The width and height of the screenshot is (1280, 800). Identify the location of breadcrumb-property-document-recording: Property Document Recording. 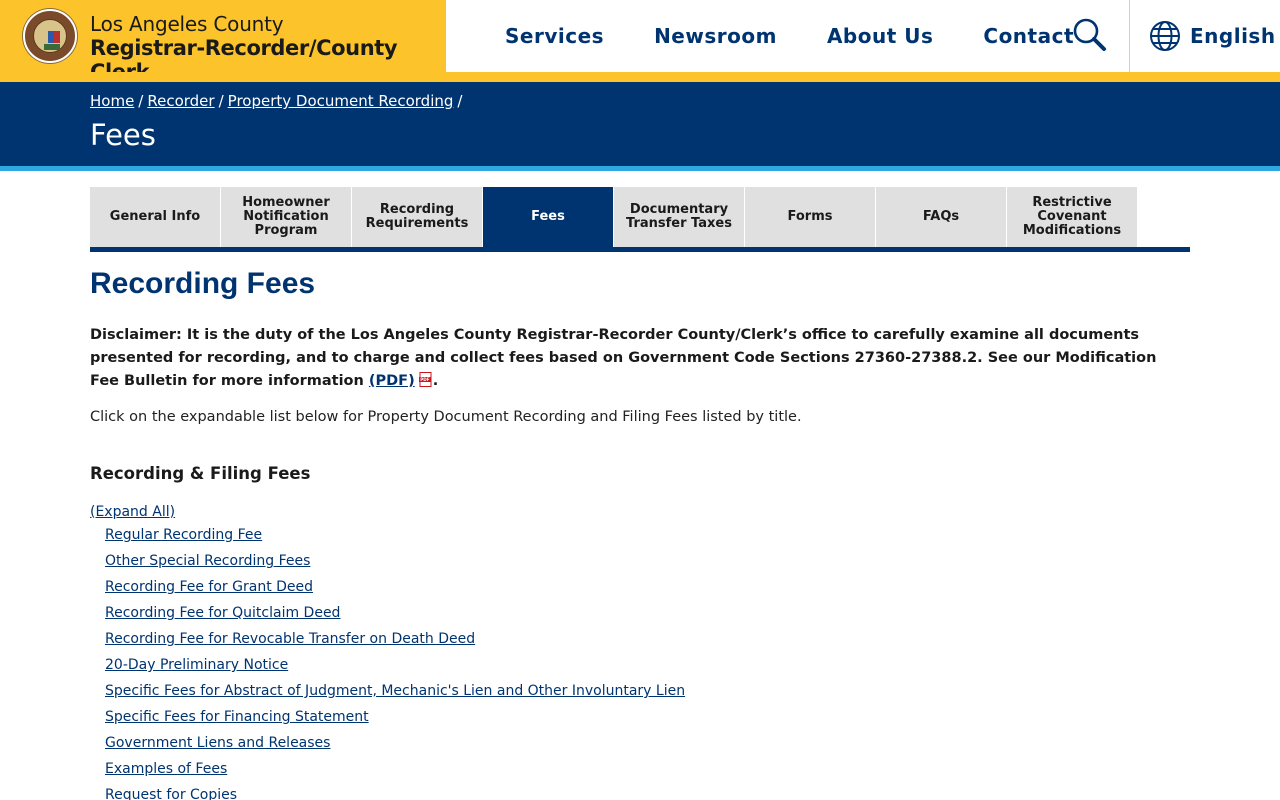
(341, 101).